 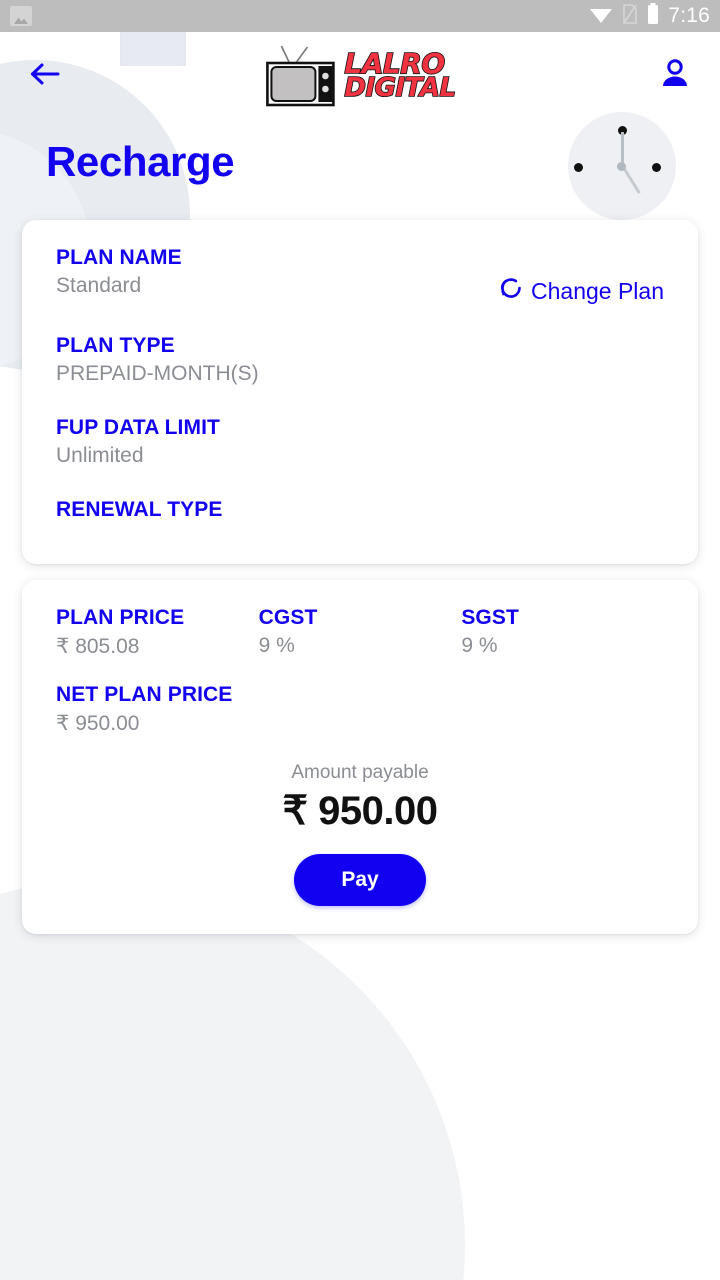 I want to click on amount-payable-value: ₹ 950.00, so click(x=360, y=811).